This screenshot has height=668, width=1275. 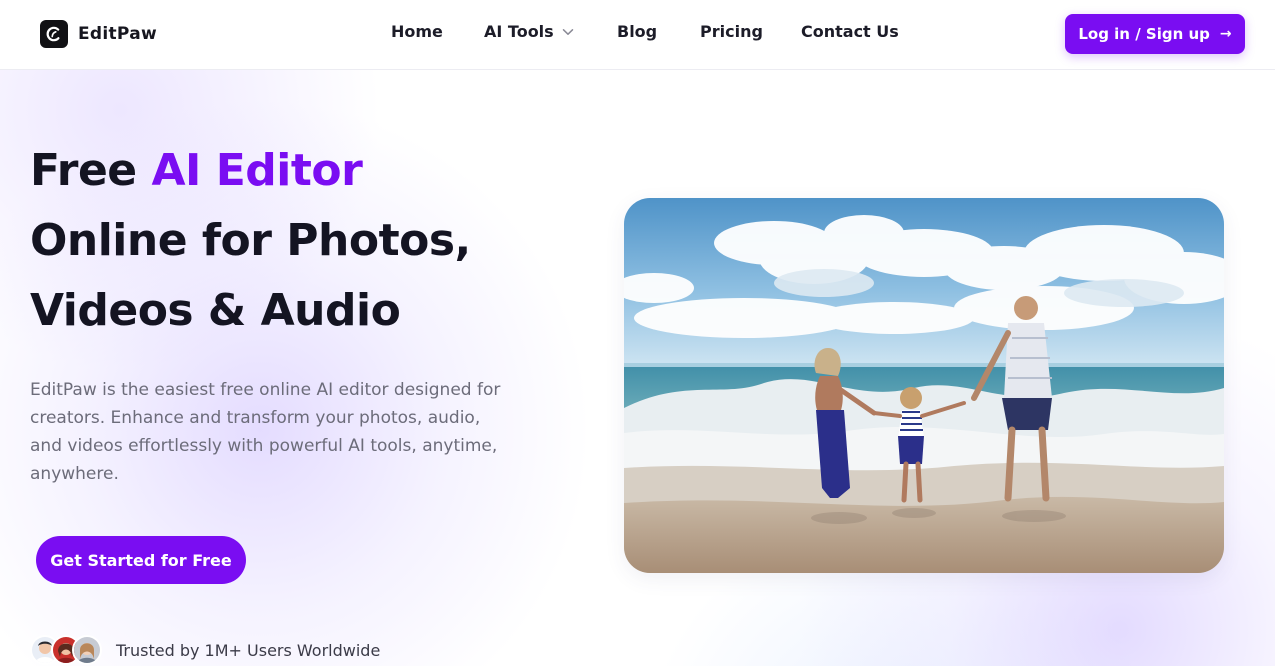 What do you see at coordinates (54, 34) in the screenshot?
I see `editpaw-logo-icon` at bounding box center [54, 34].